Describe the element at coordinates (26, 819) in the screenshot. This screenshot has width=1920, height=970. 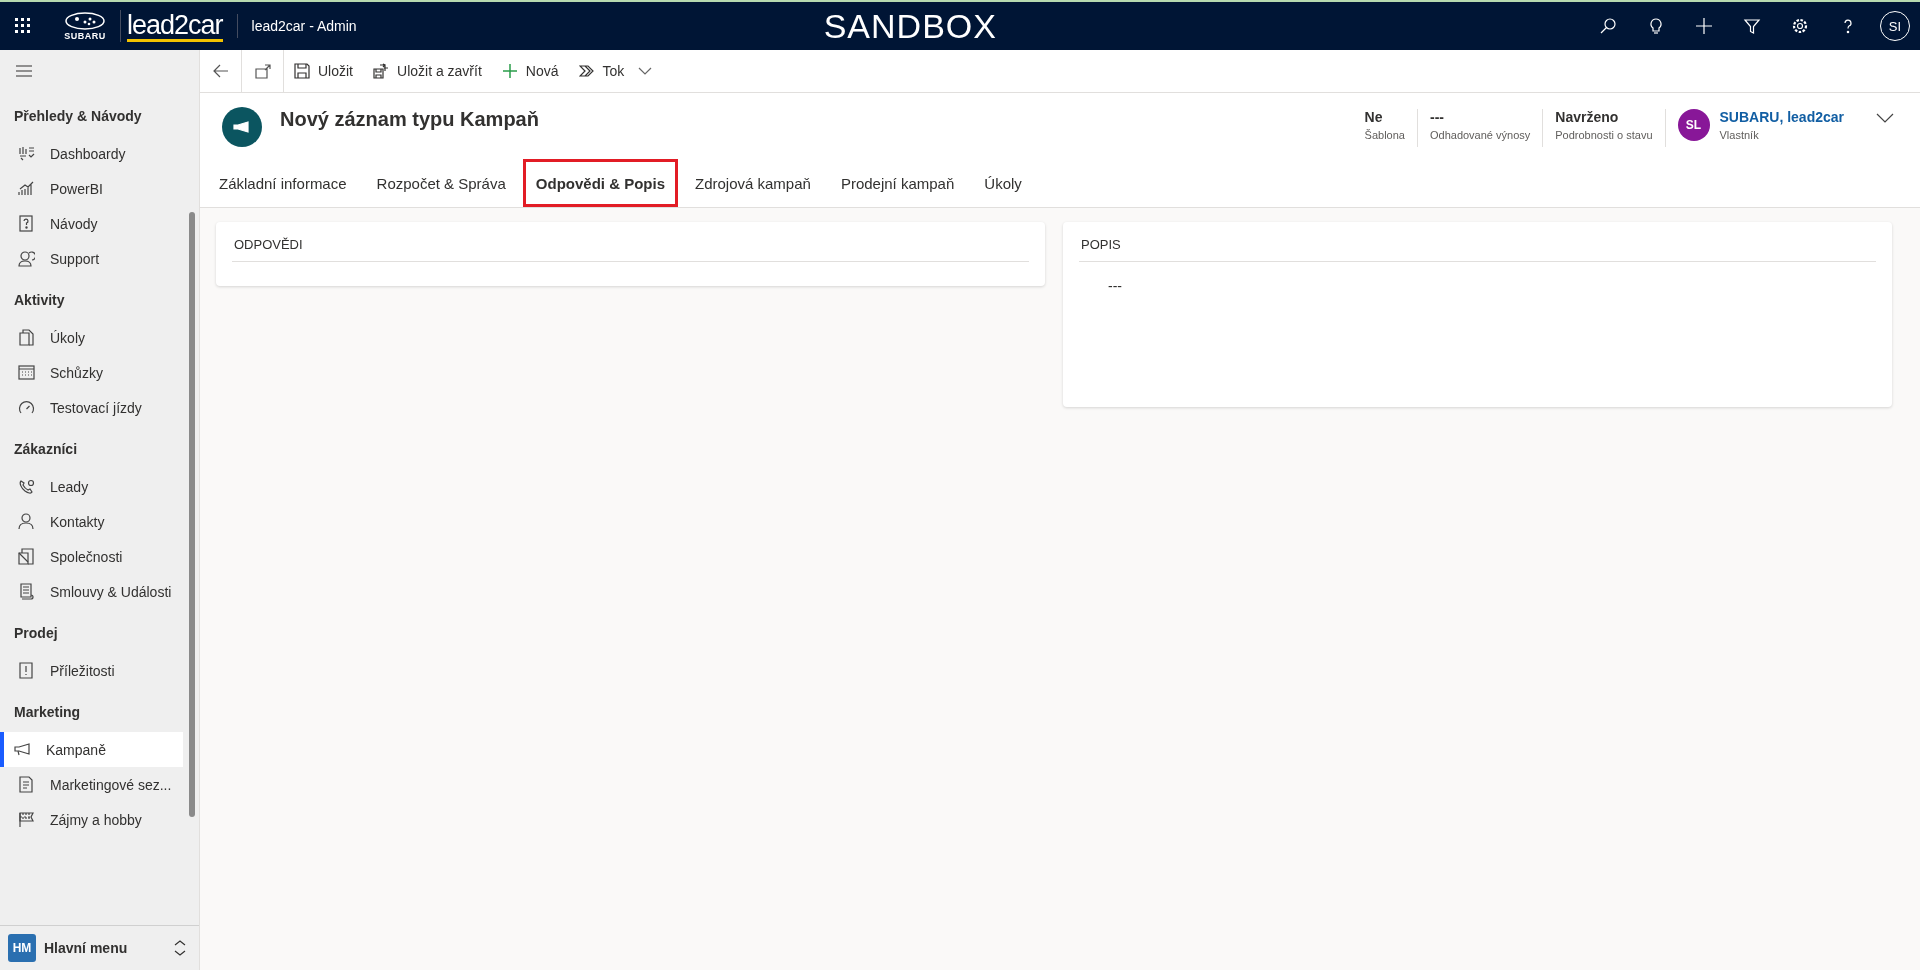
I see `checkered-flag-icon` at that location.